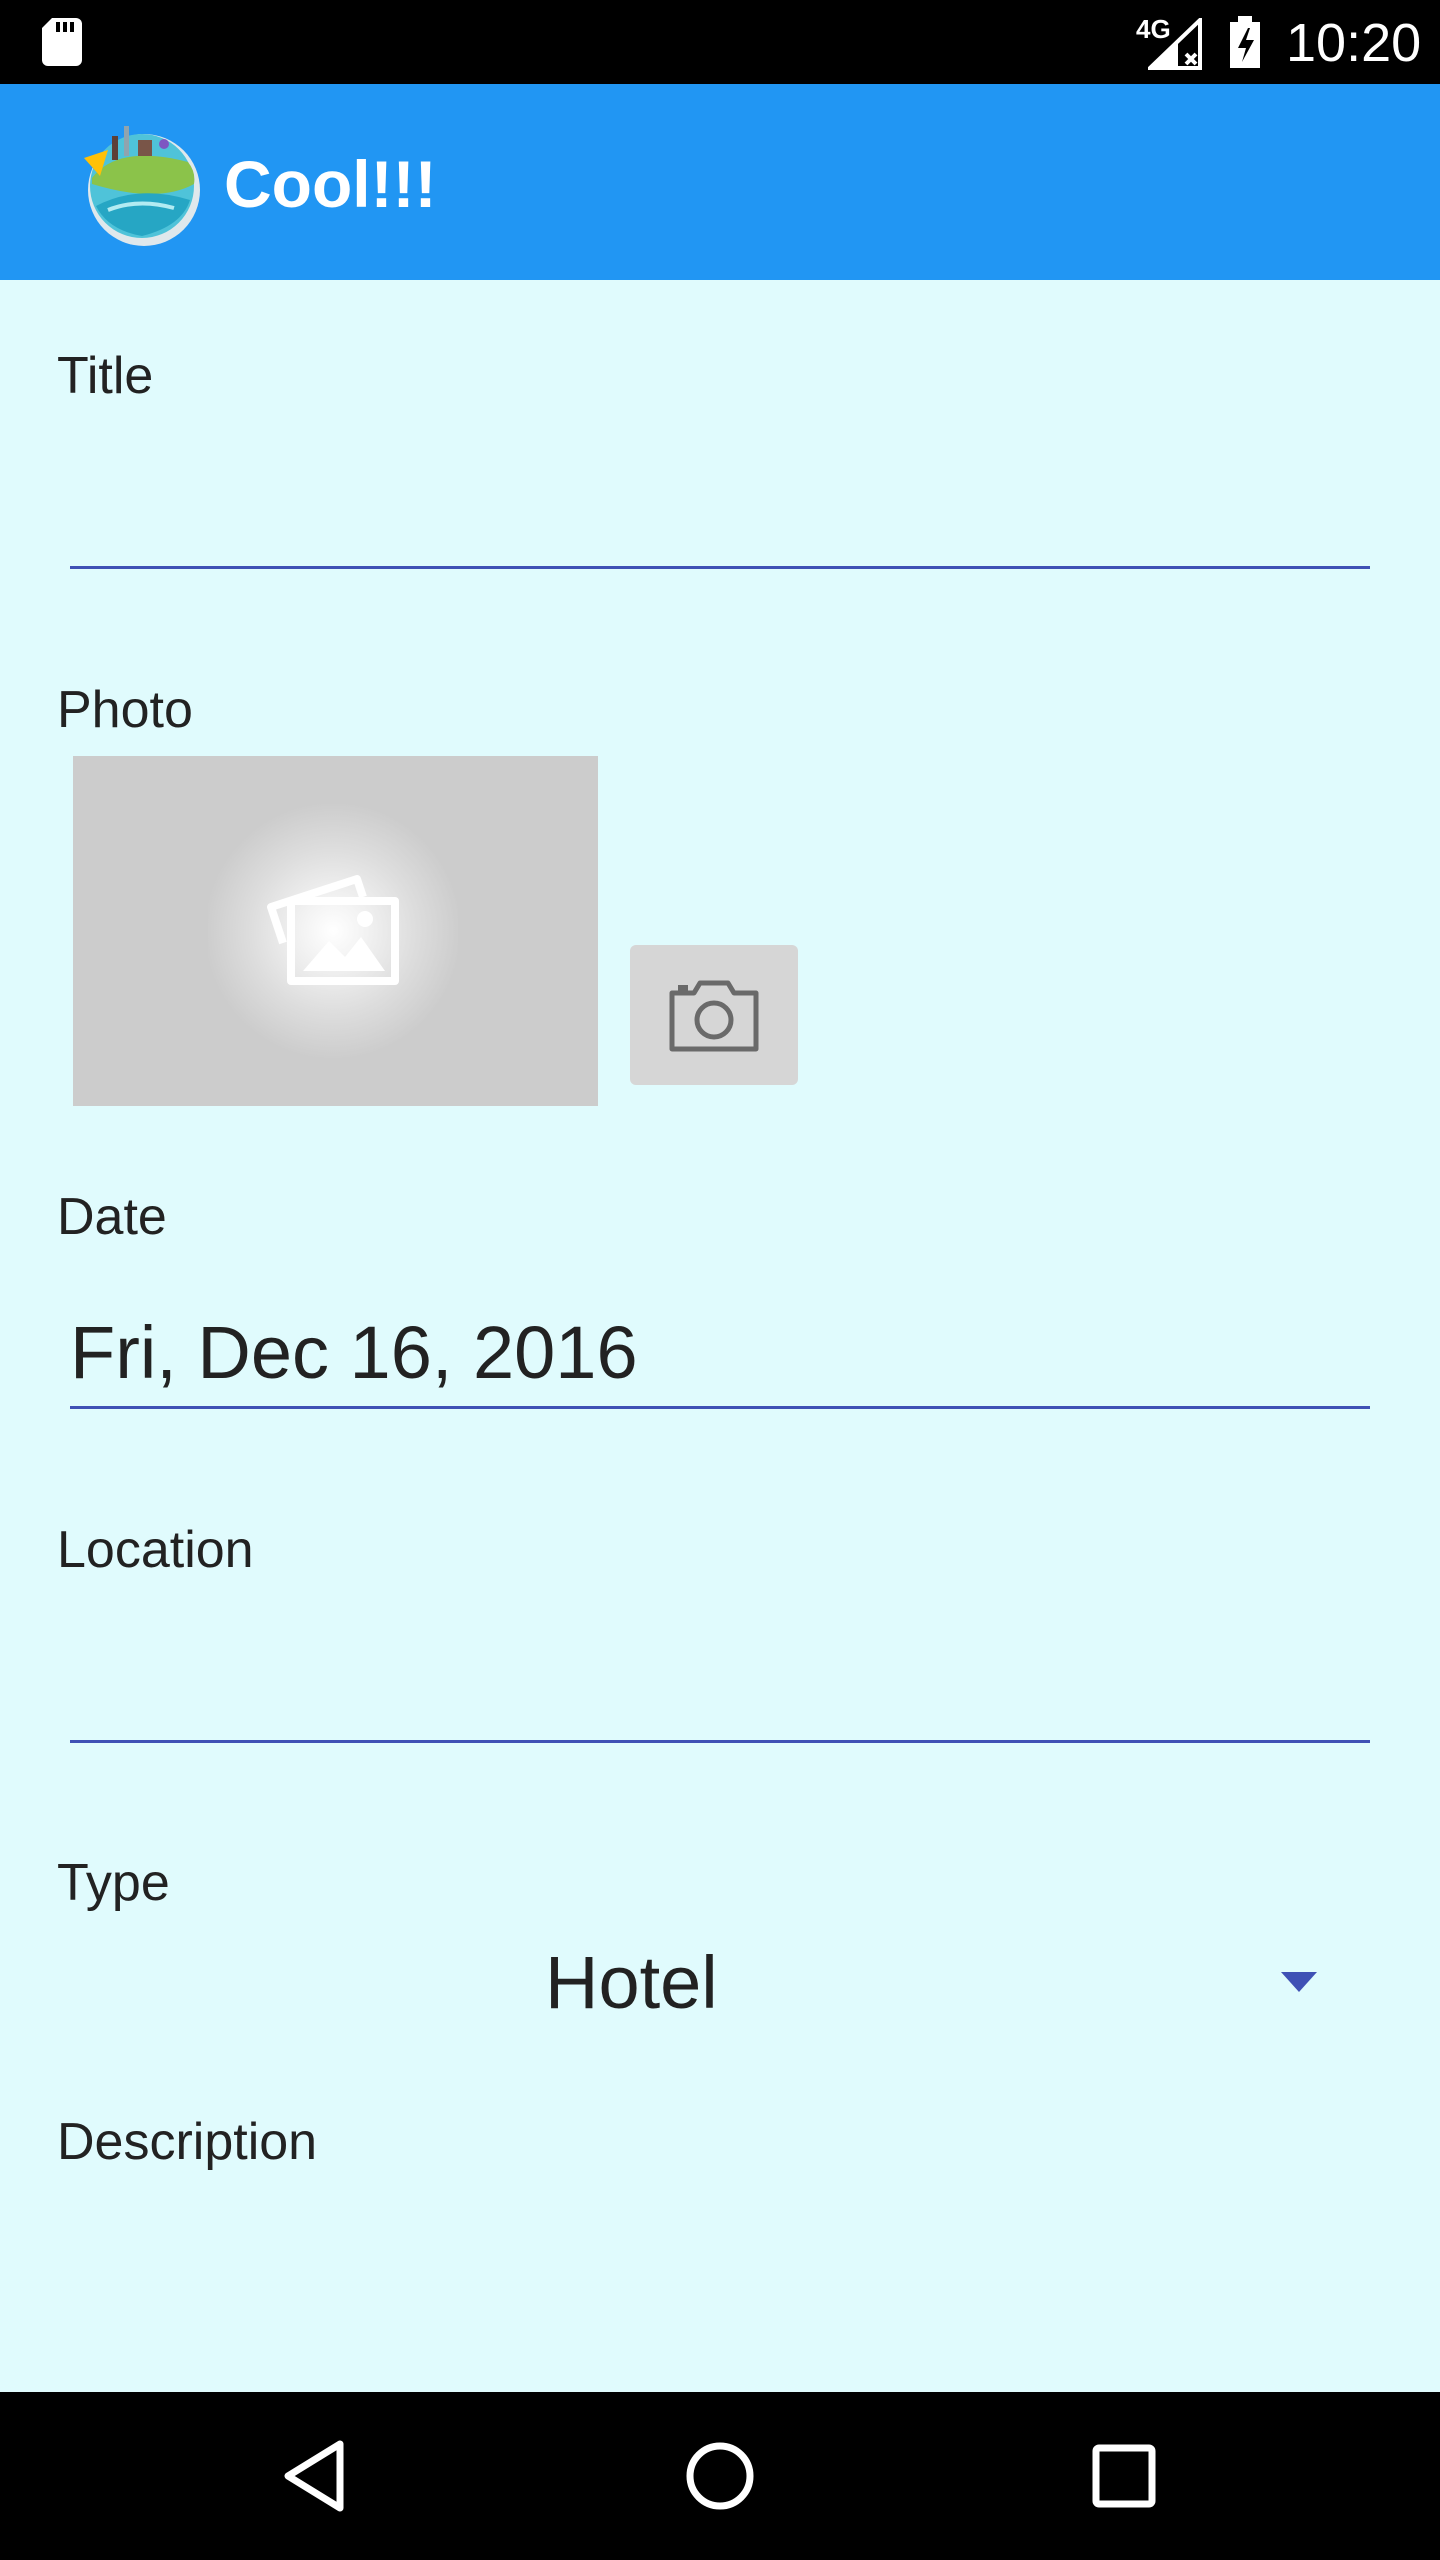 This screenshot has width=1440, height=2560. What do you see at coordinates (112, 1217) in the screenshot?
I see `date-label: Date` at bounding box center [112, 1217].